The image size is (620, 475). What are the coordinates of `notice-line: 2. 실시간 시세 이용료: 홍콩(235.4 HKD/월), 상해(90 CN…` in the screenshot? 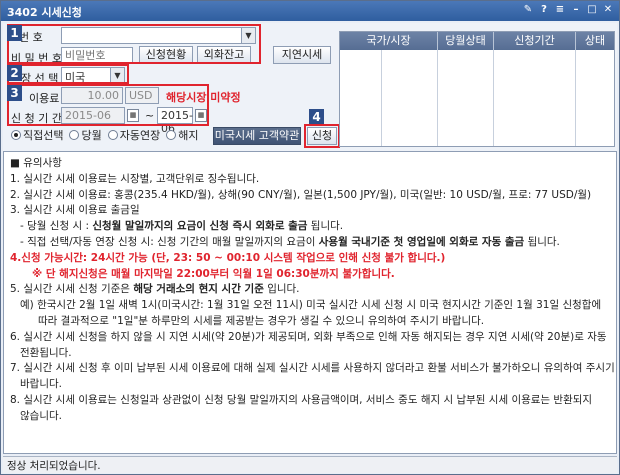 It's located at (301, 194).